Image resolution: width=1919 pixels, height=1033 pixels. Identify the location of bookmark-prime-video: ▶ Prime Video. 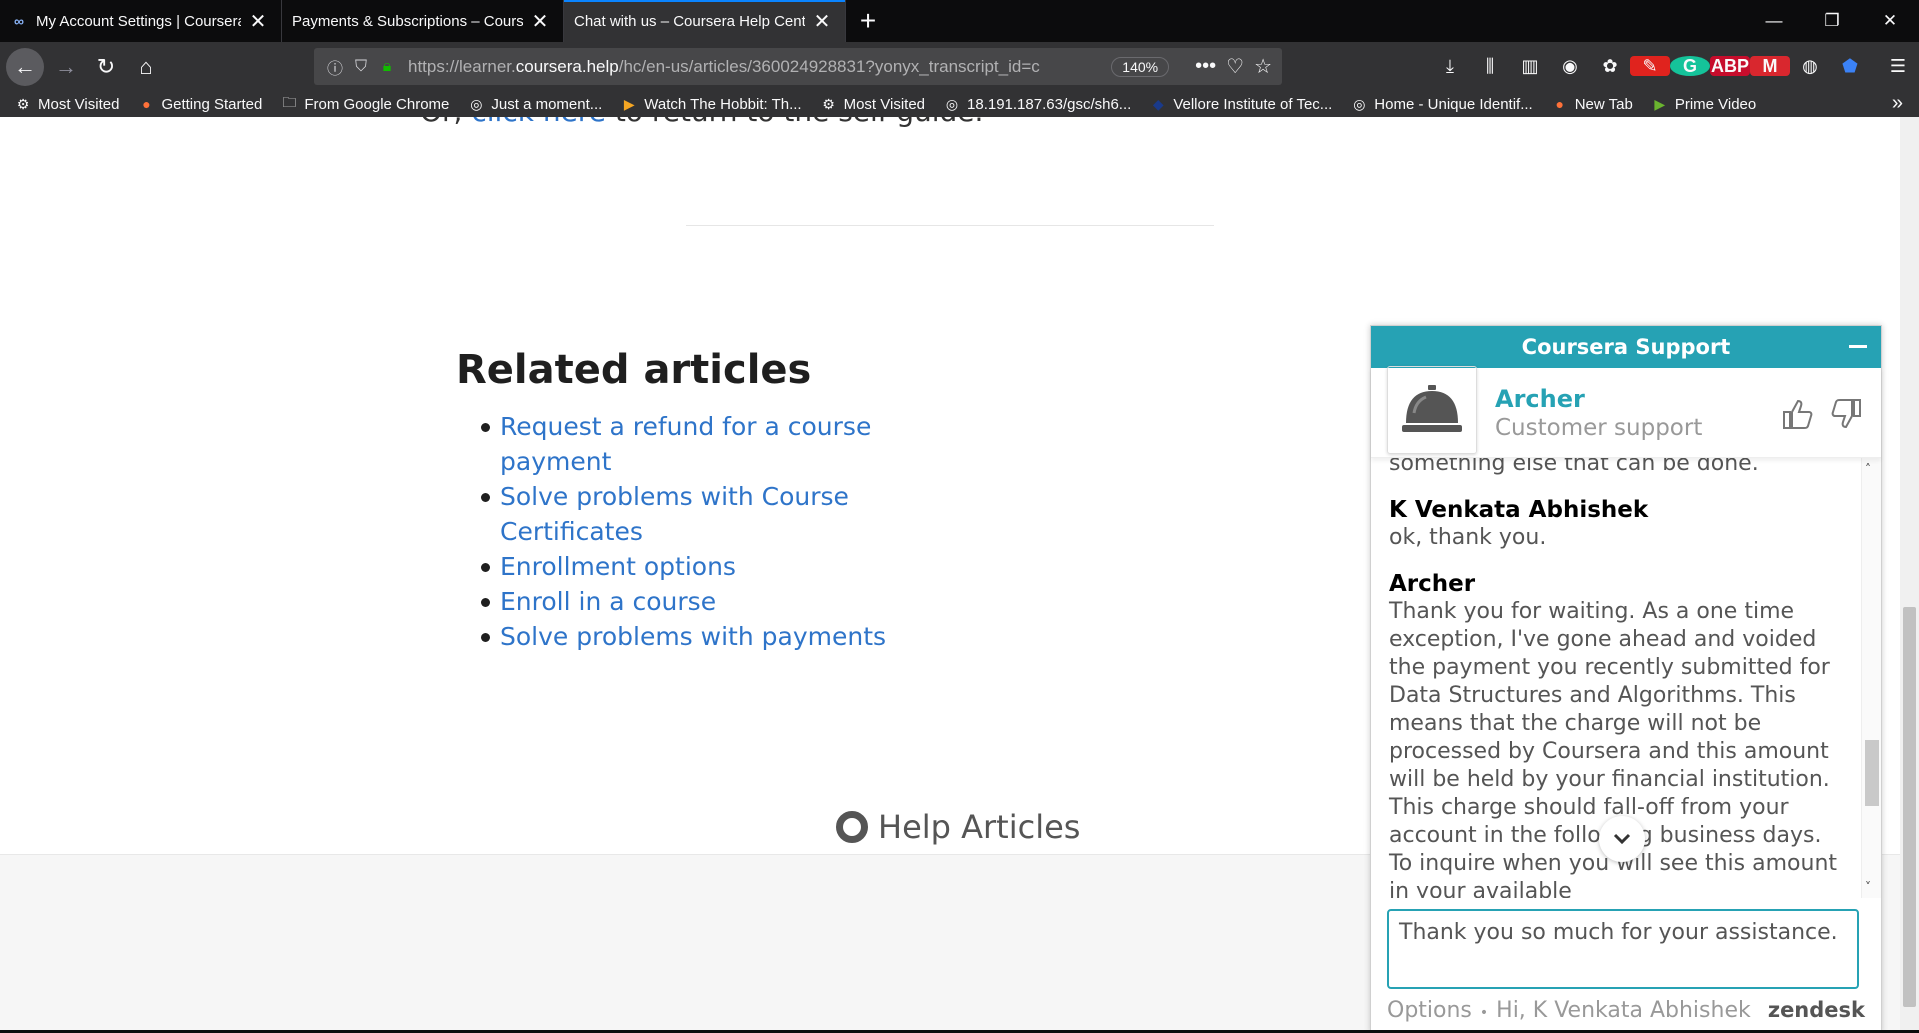
(1703, 104).